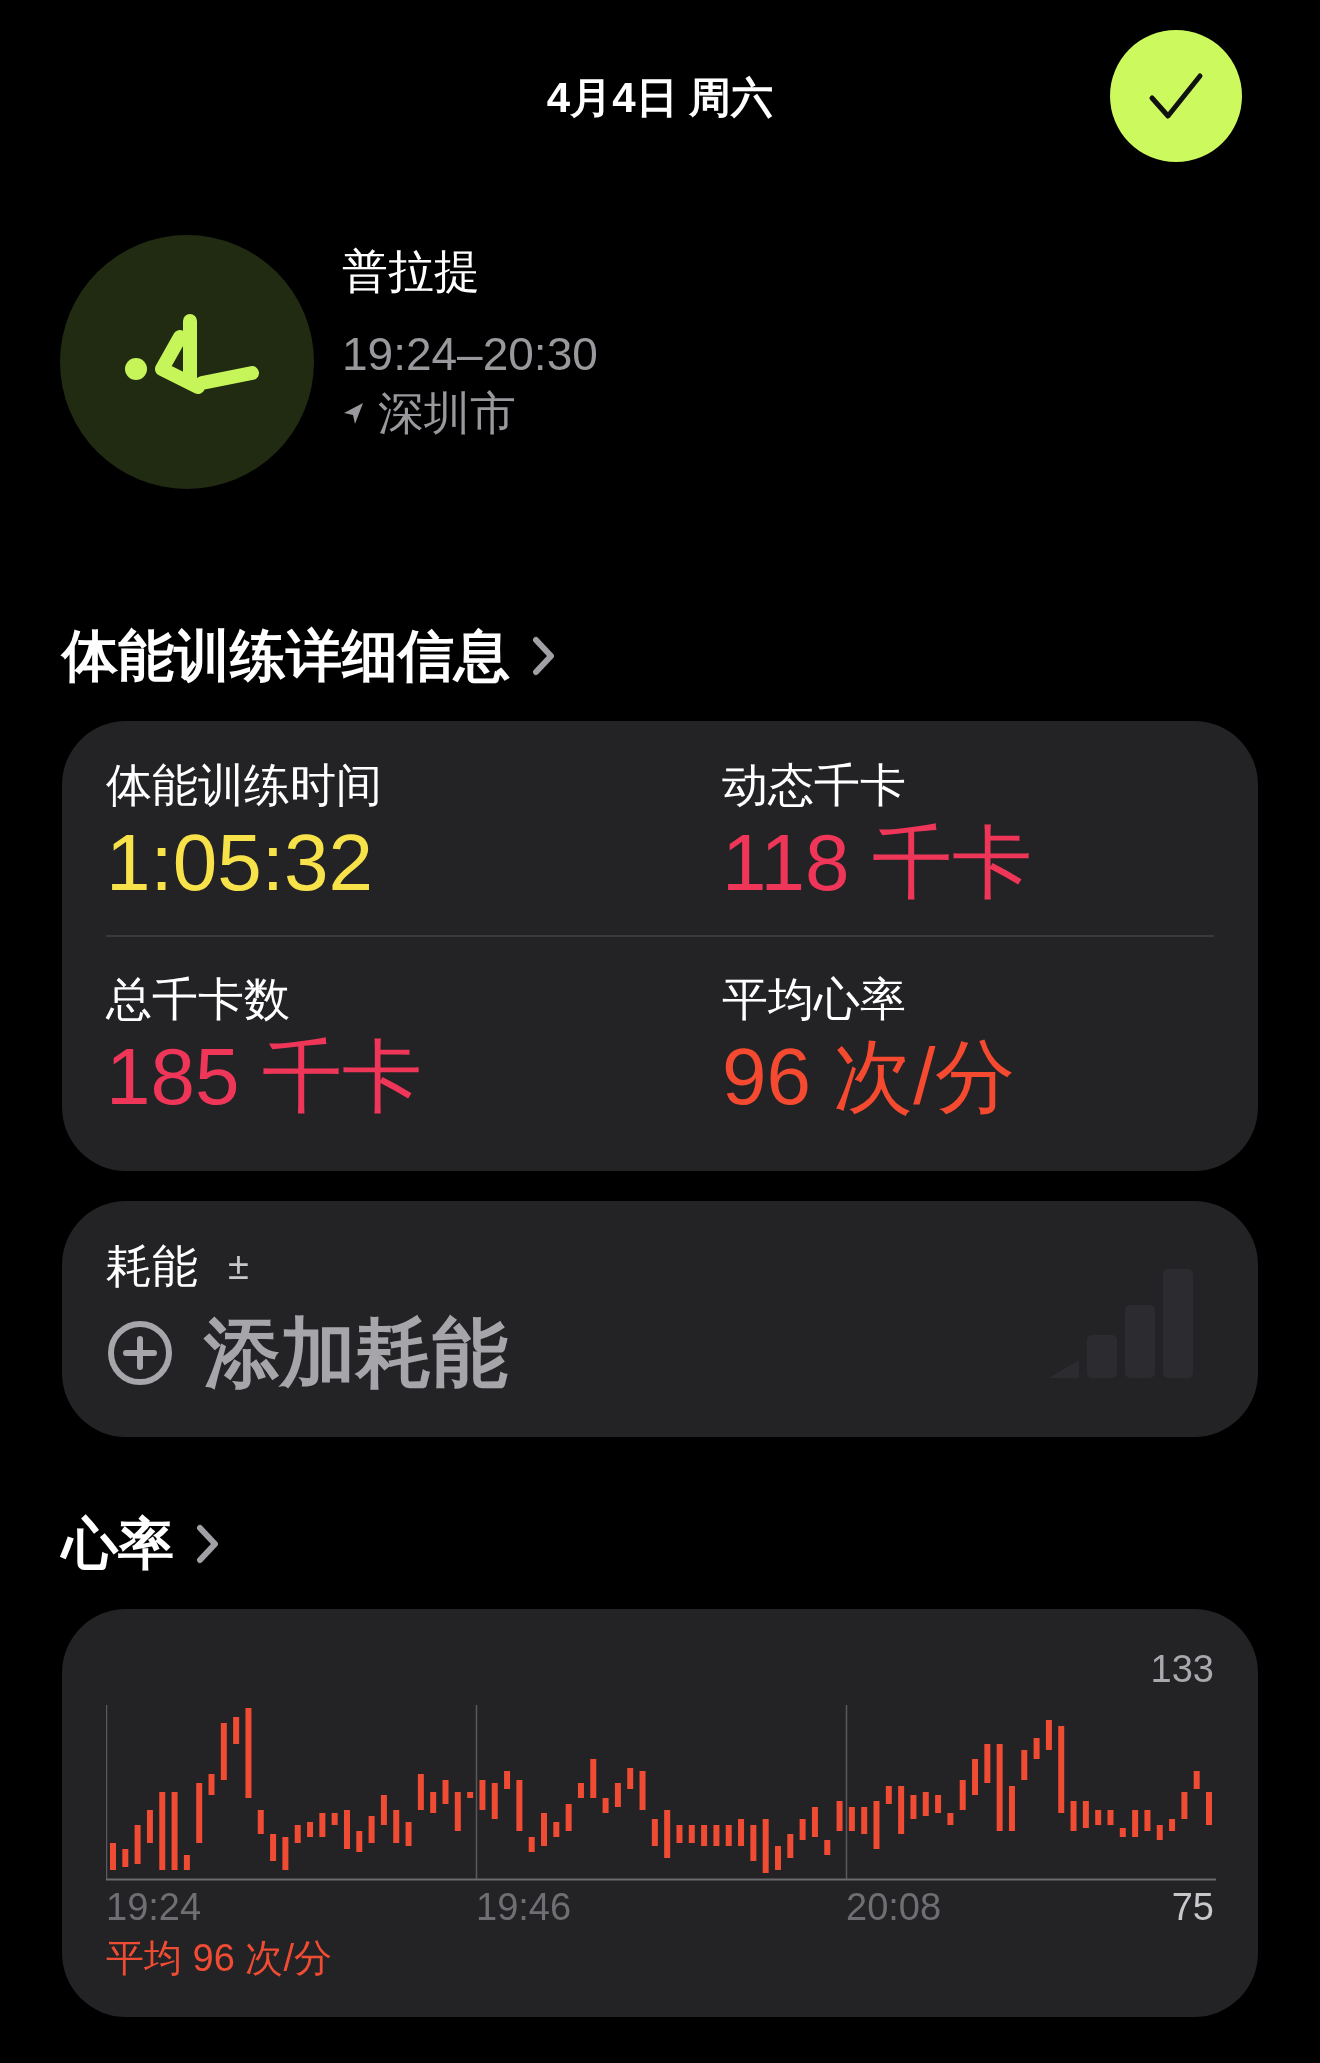  What do you see at coordinates (411, 271) in the screenshot?
I see `workout-name: 普拉提` at bounding box center [411, 271].